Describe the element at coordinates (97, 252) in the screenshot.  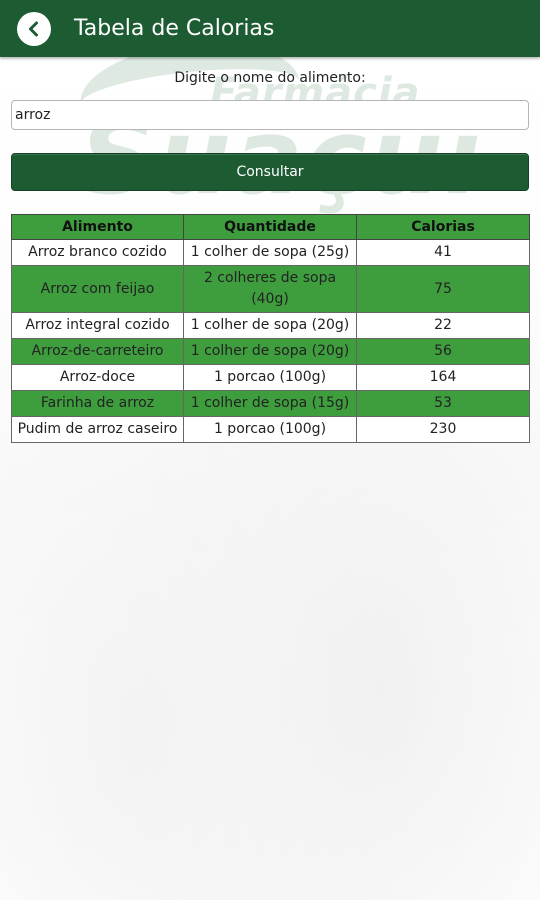
I see `cell-alimento: Arroz branco cozido` at that location.